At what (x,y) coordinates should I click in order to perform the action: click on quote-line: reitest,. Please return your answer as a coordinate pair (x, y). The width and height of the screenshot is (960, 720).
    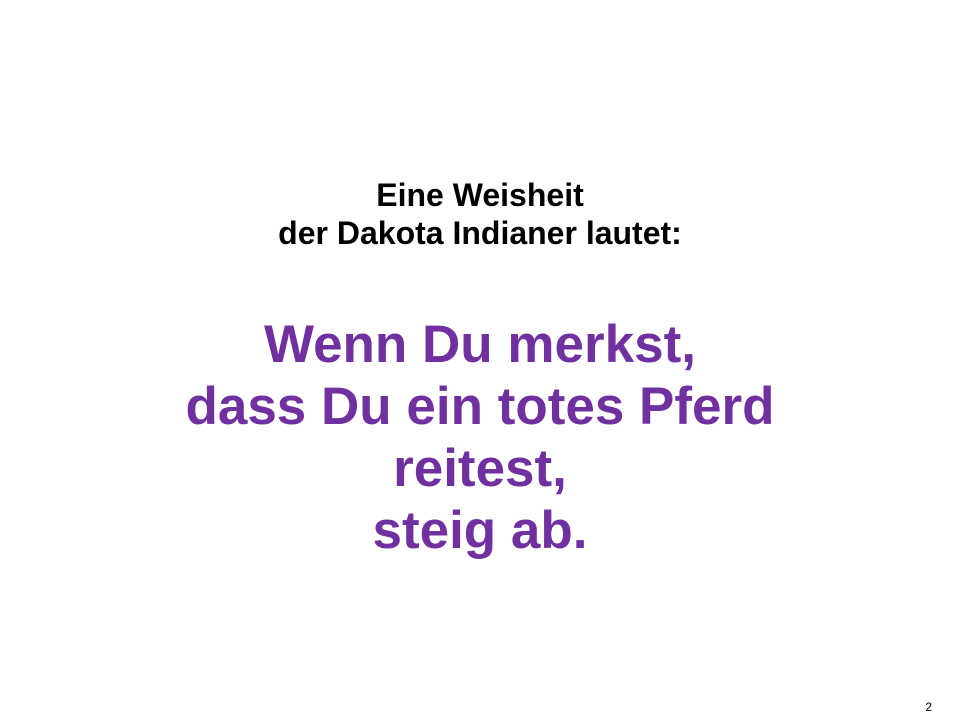
    Looking at the image, I should click on (480, 468).